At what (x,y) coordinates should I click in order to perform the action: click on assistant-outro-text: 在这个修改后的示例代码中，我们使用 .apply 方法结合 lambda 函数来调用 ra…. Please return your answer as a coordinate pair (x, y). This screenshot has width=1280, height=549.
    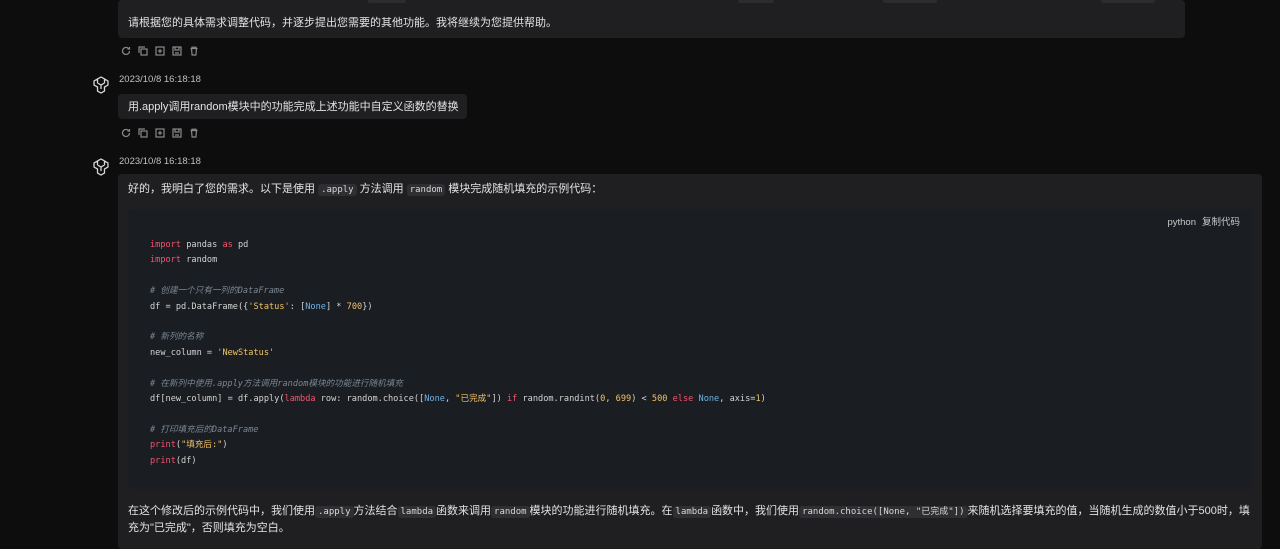
    Looking at the image, I should click on (690, 519).